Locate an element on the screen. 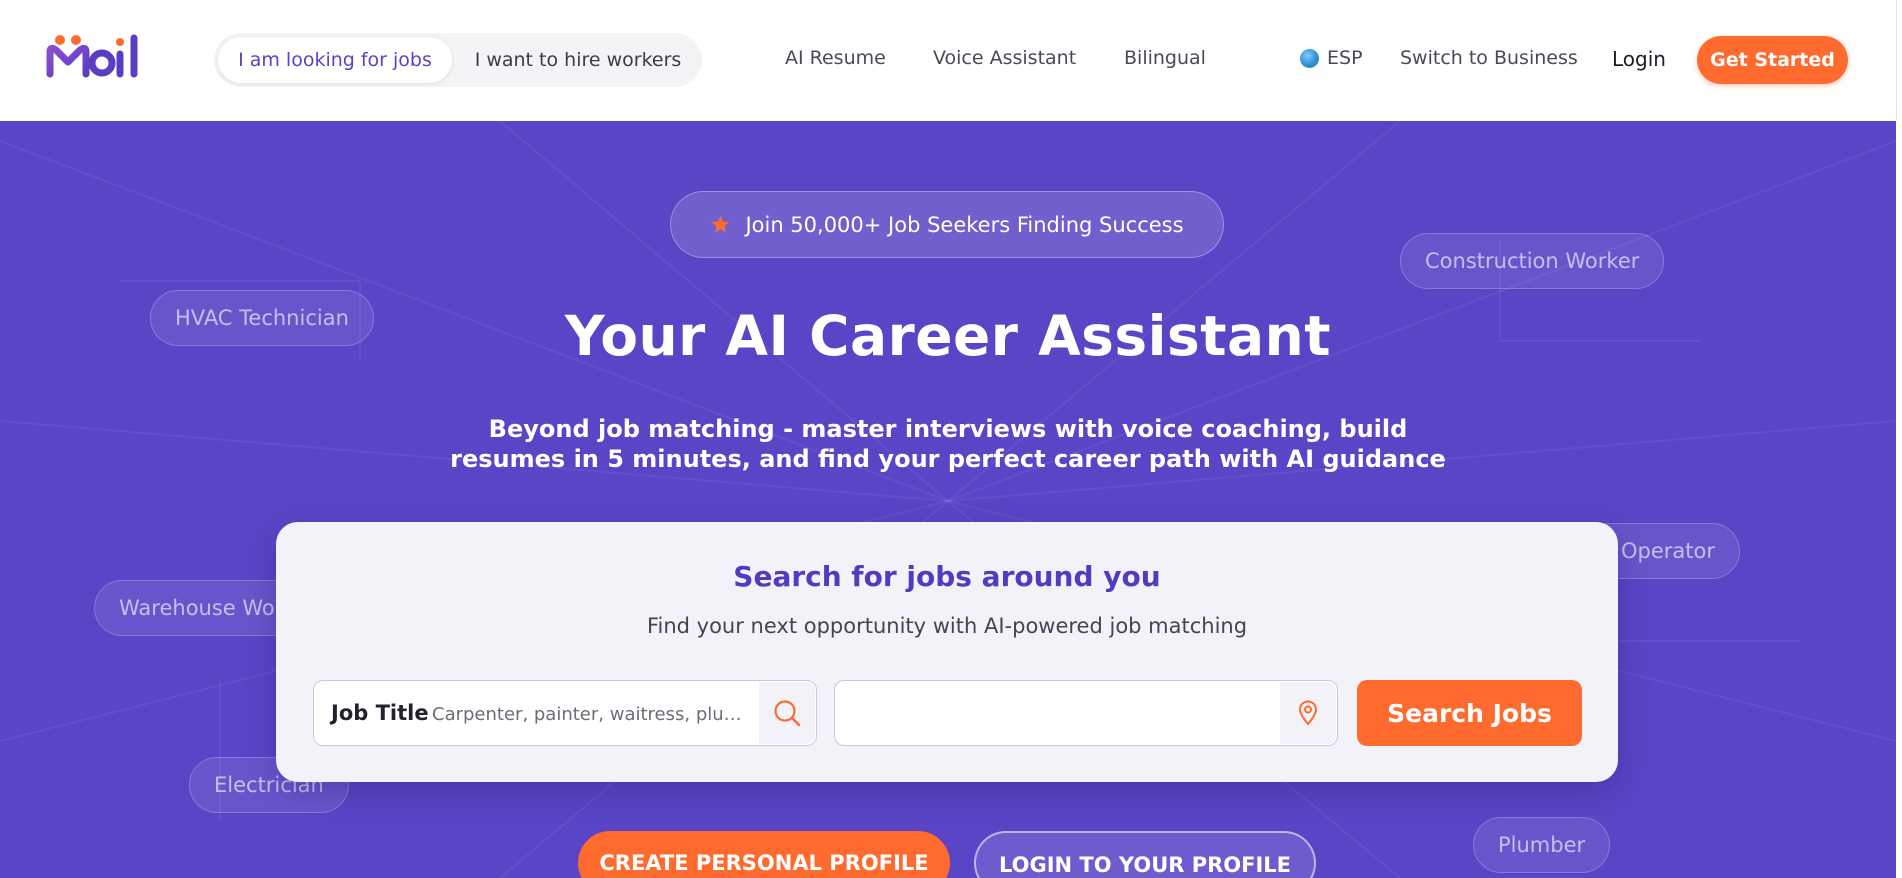 Image resolution: width=1902 pixels, height=878 pixels. job-title-label: Job Title is located at coordinates (380, 713).